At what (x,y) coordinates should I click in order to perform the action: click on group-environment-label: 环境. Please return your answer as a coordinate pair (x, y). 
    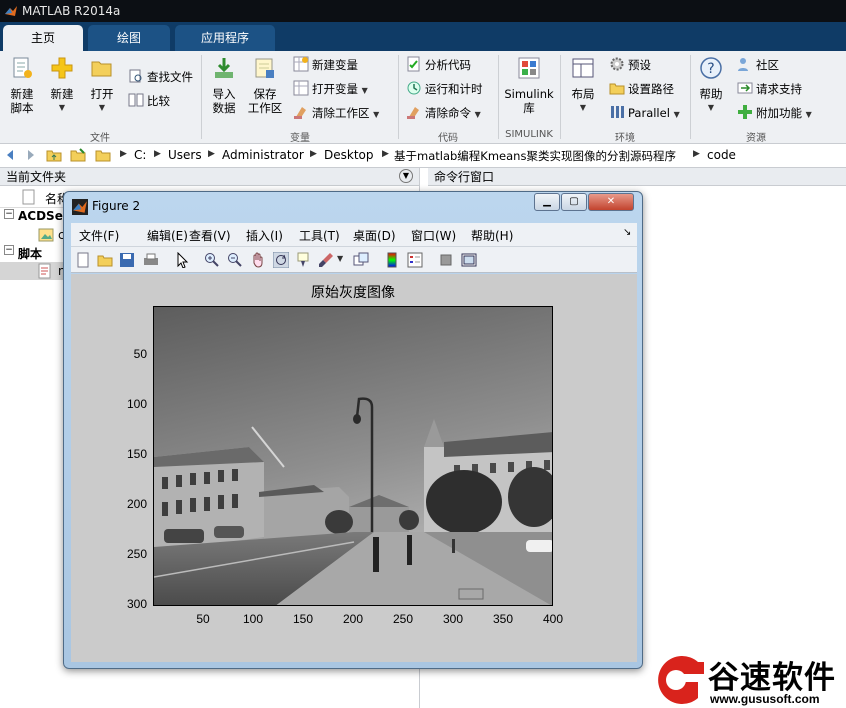
    Looking at the image, I should click on (625, 138).